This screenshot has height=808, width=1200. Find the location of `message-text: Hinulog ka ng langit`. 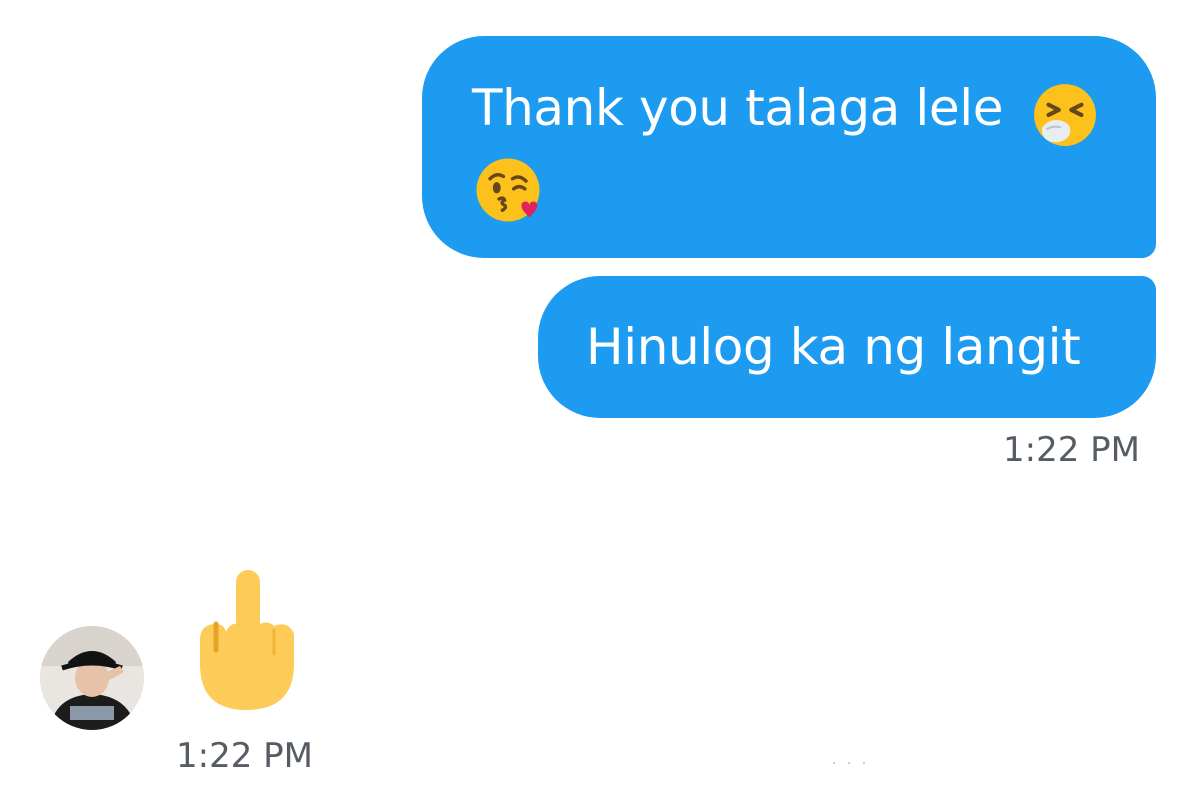

message-text: Hinulog ka ng langit is located at coordinates (833, 347).